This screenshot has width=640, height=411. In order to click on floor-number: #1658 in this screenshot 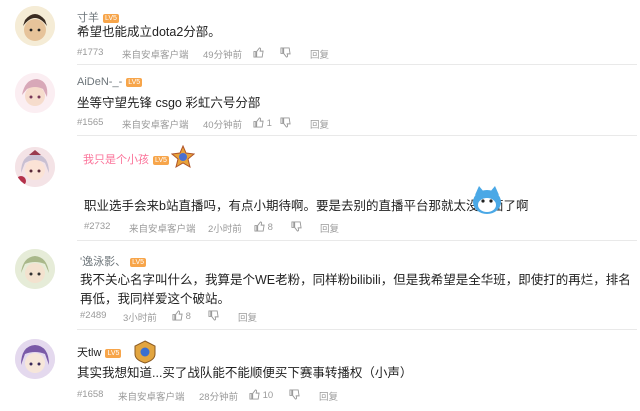, I will do `click(90, 394)`.